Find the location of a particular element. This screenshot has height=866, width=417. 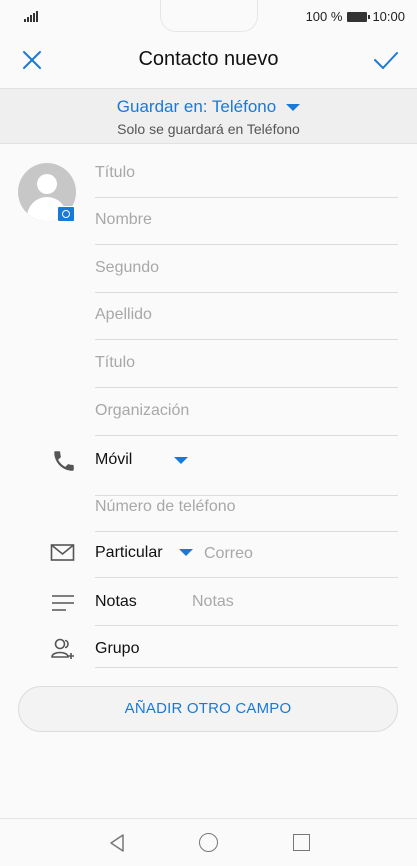

navigation-bar is located at coordinates (208, 842).